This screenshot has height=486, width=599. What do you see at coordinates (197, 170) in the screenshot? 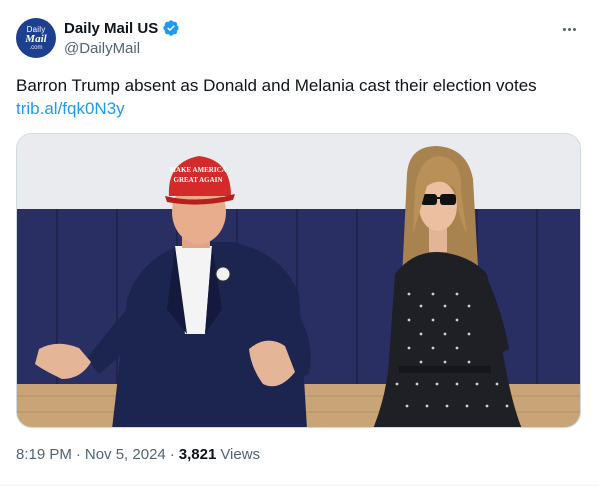
I see `hat-text-1: MAKE AMERICA` at bounding box center [197, 170].